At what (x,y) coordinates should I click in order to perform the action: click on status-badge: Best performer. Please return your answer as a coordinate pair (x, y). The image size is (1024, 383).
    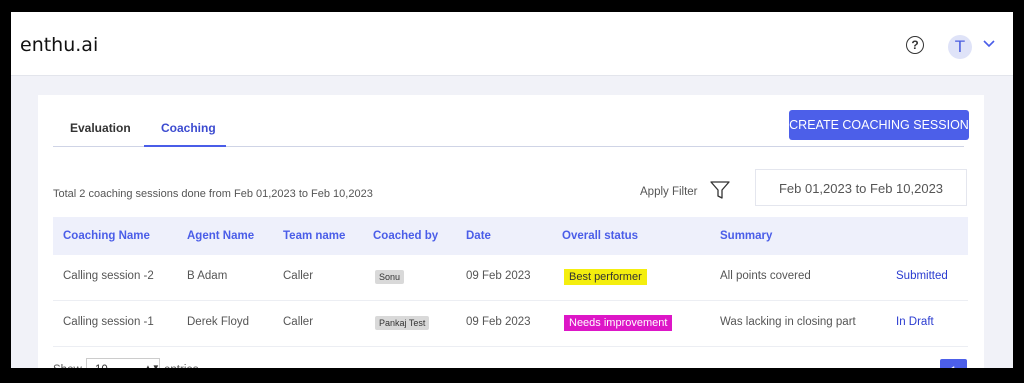
    Looking at the image, I should click on (605, 277).